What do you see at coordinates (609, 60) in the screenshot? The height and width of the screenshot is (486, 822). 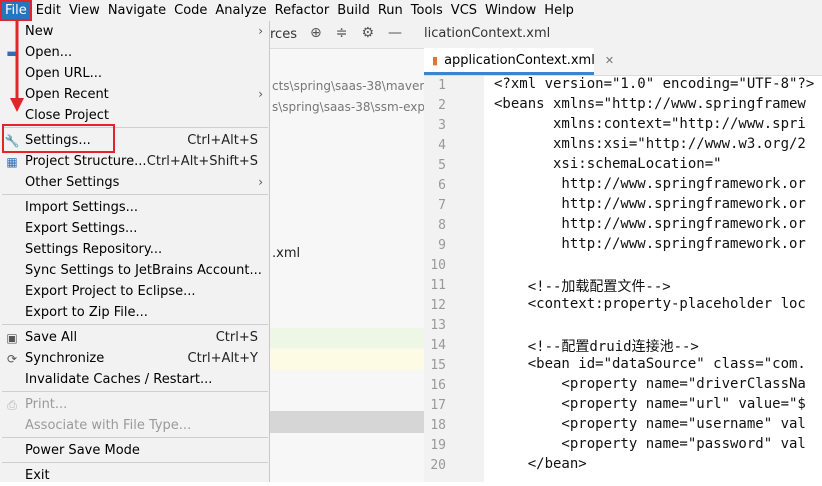 I see `close-icon: ✕` at bounding box center [609, 60].